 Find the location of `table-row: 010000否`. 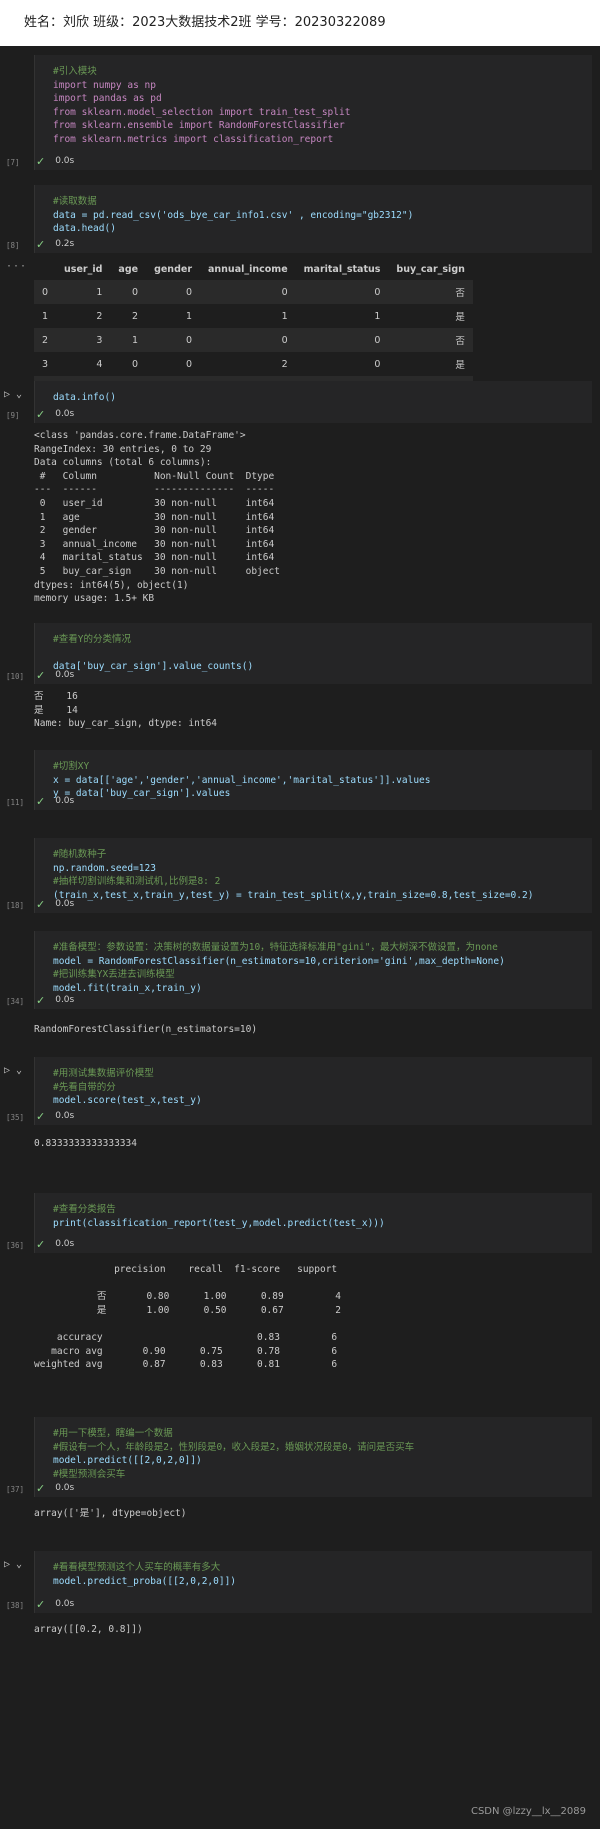

table-row: 010000否 is located at coordinates (253, 292).